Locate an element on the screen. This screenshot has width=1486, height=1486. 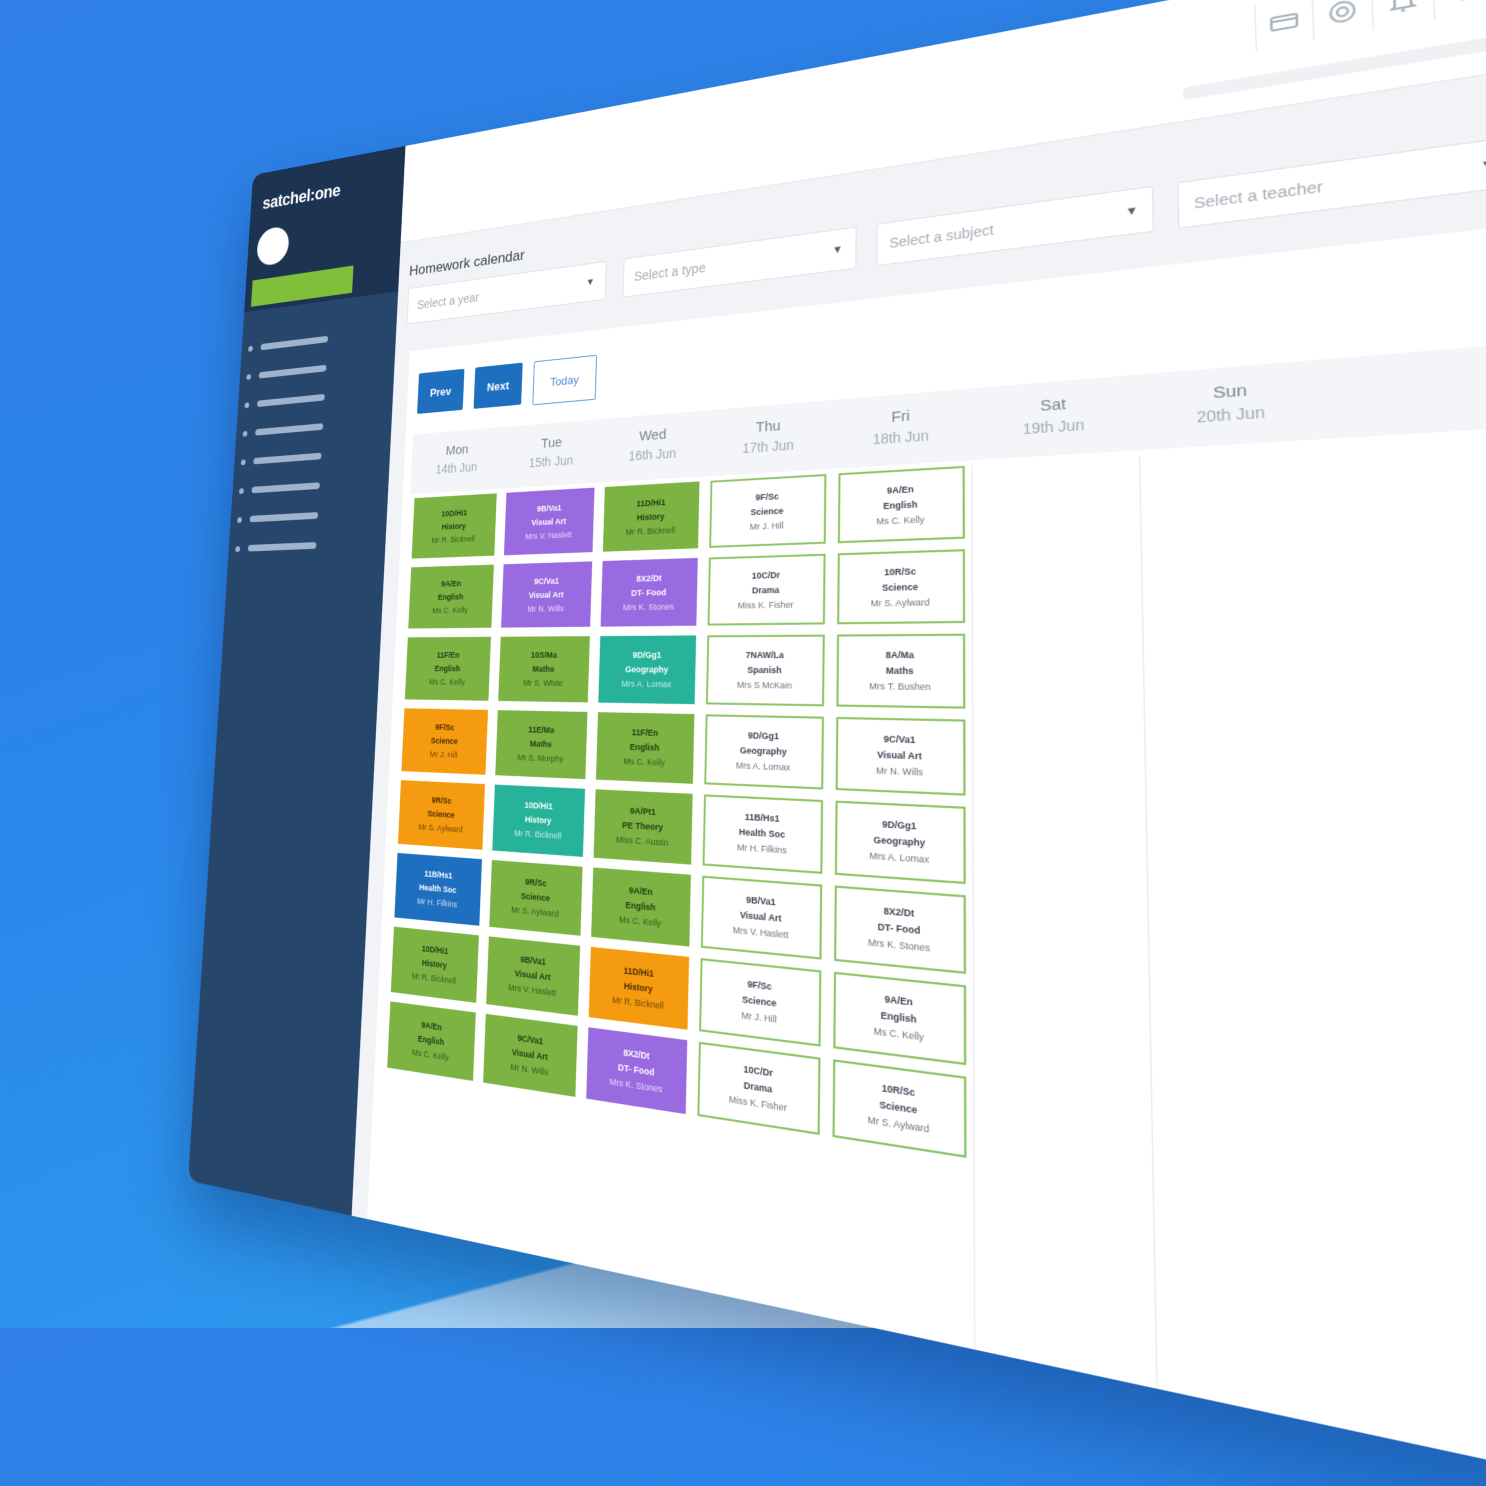
year-select-placeholder: Select a year is located at coordinates (448, 301).